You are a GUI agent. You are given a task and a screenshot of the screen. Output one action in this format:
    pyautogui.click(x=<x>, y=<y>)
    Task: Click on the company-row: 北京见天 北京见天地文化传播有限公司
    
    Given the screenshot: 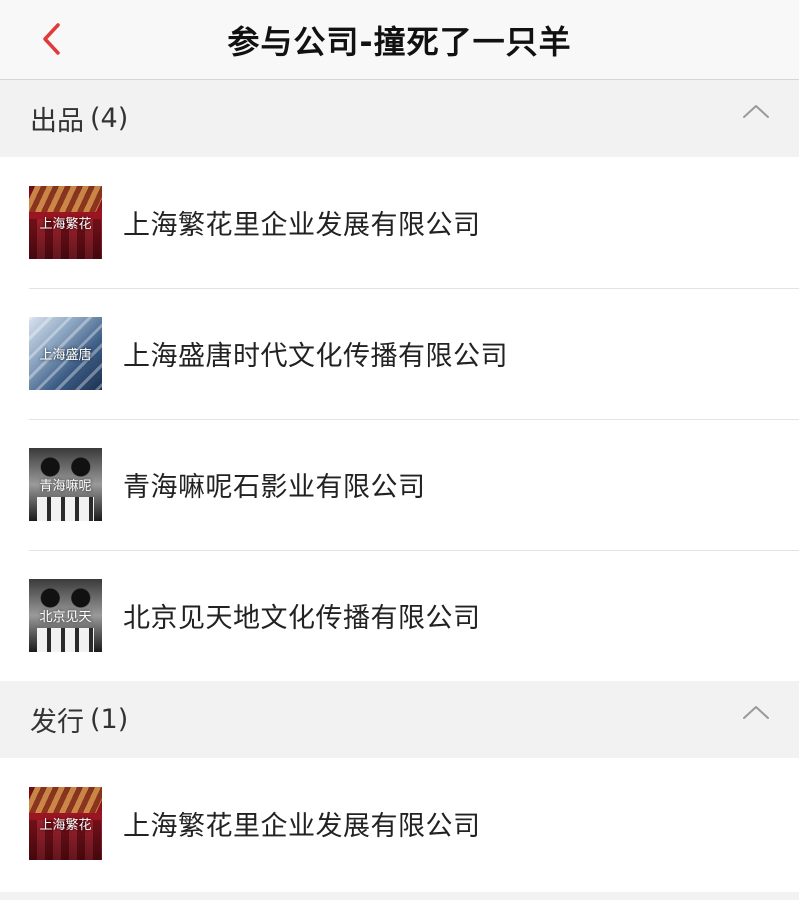 What is the action you would take?
    pyautogui.click(x=399, y=615)
    